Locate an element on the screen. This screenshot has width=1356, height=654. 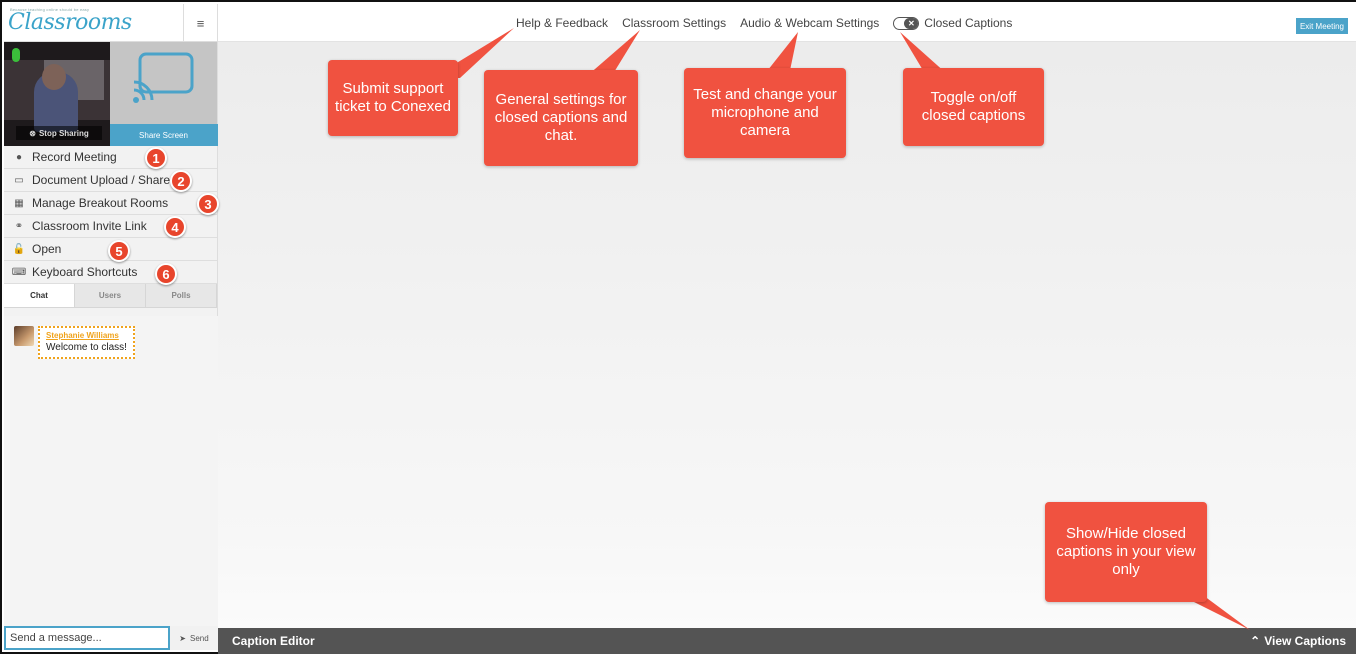
share-screen-button: Share Screen is located at coordinates (163, 94).